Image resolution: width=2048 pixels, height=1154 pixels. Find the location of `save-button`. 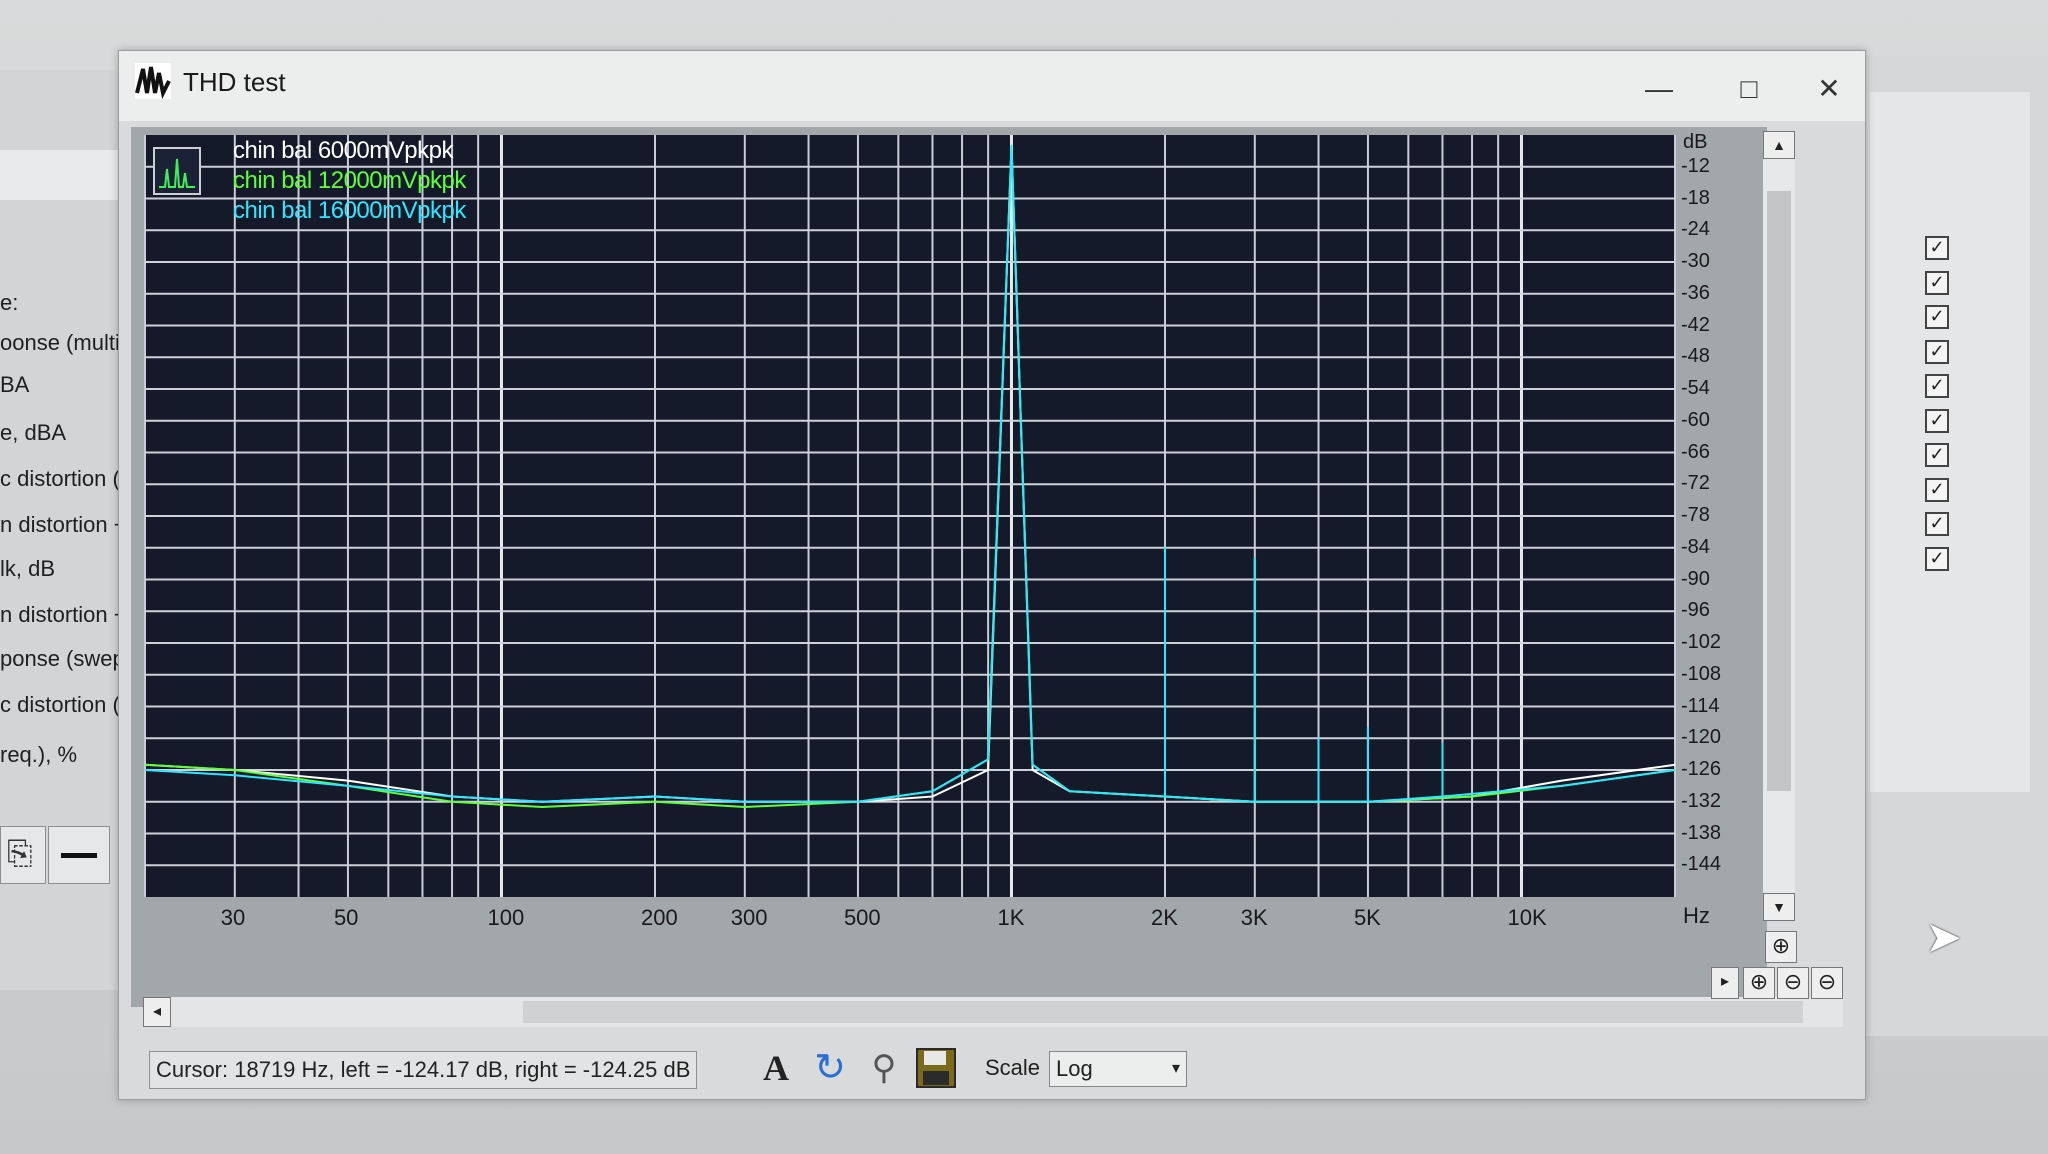

save-button is located at coordinates (936, 1068).